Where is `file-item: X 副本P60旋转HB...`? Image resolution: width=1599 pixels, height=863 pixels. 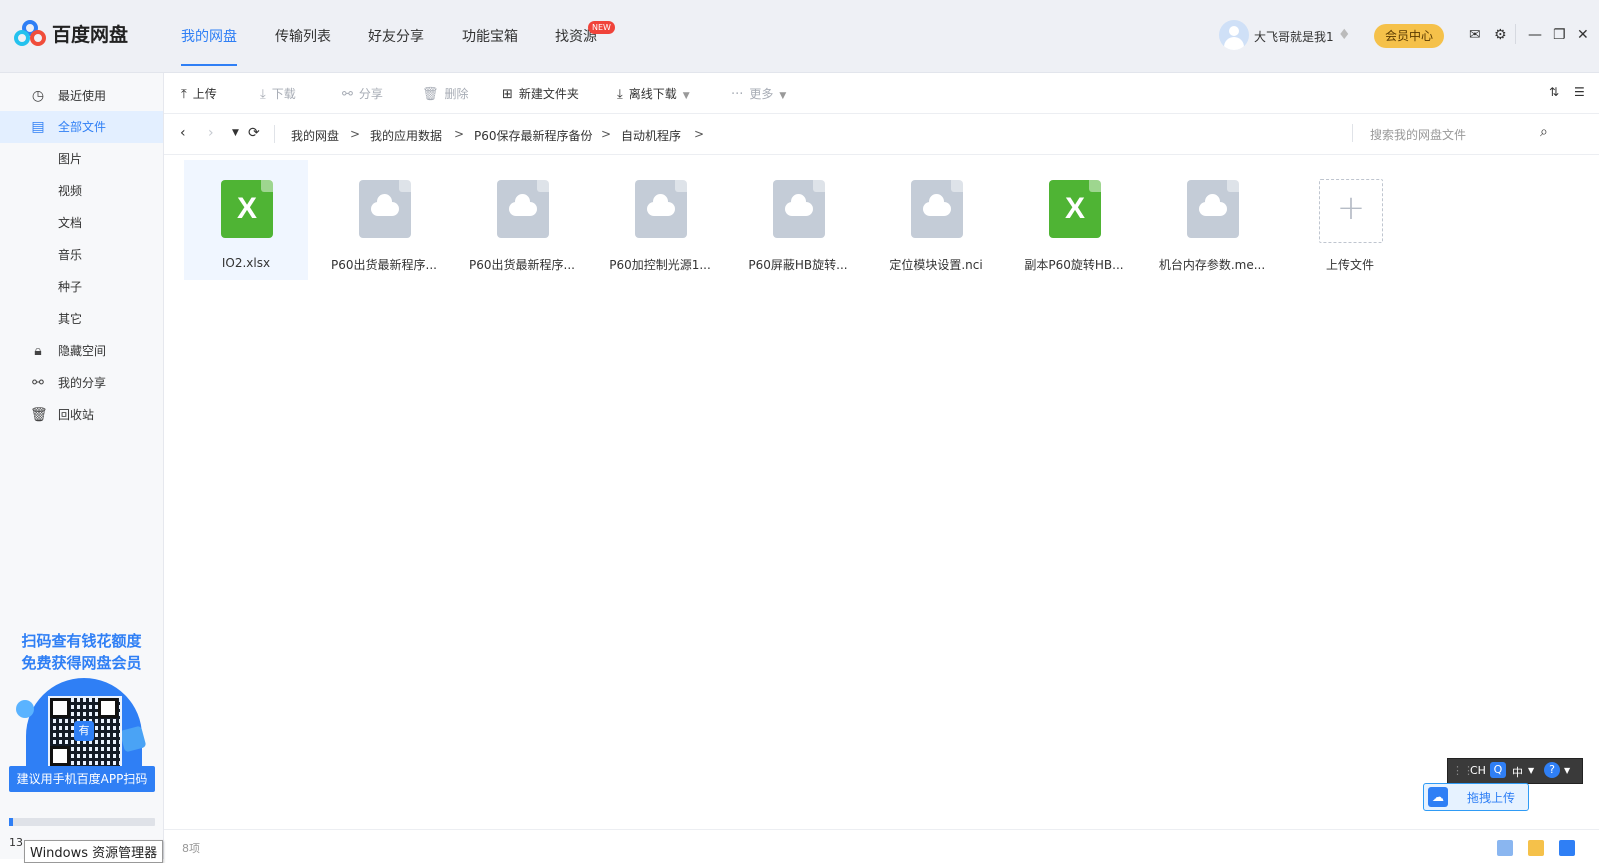
file-item: X 副本P60旋转HB... is located at coordinates (1074, 220).